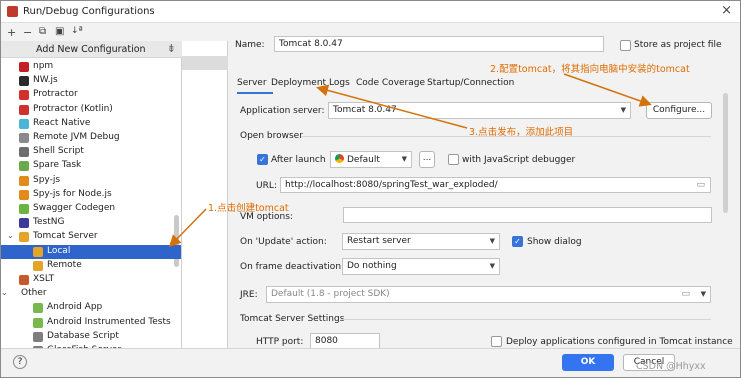 The width and height of the screenshot is (741, 378). I want to click on after-launch-checkbox: ✓, so click(262, 159).